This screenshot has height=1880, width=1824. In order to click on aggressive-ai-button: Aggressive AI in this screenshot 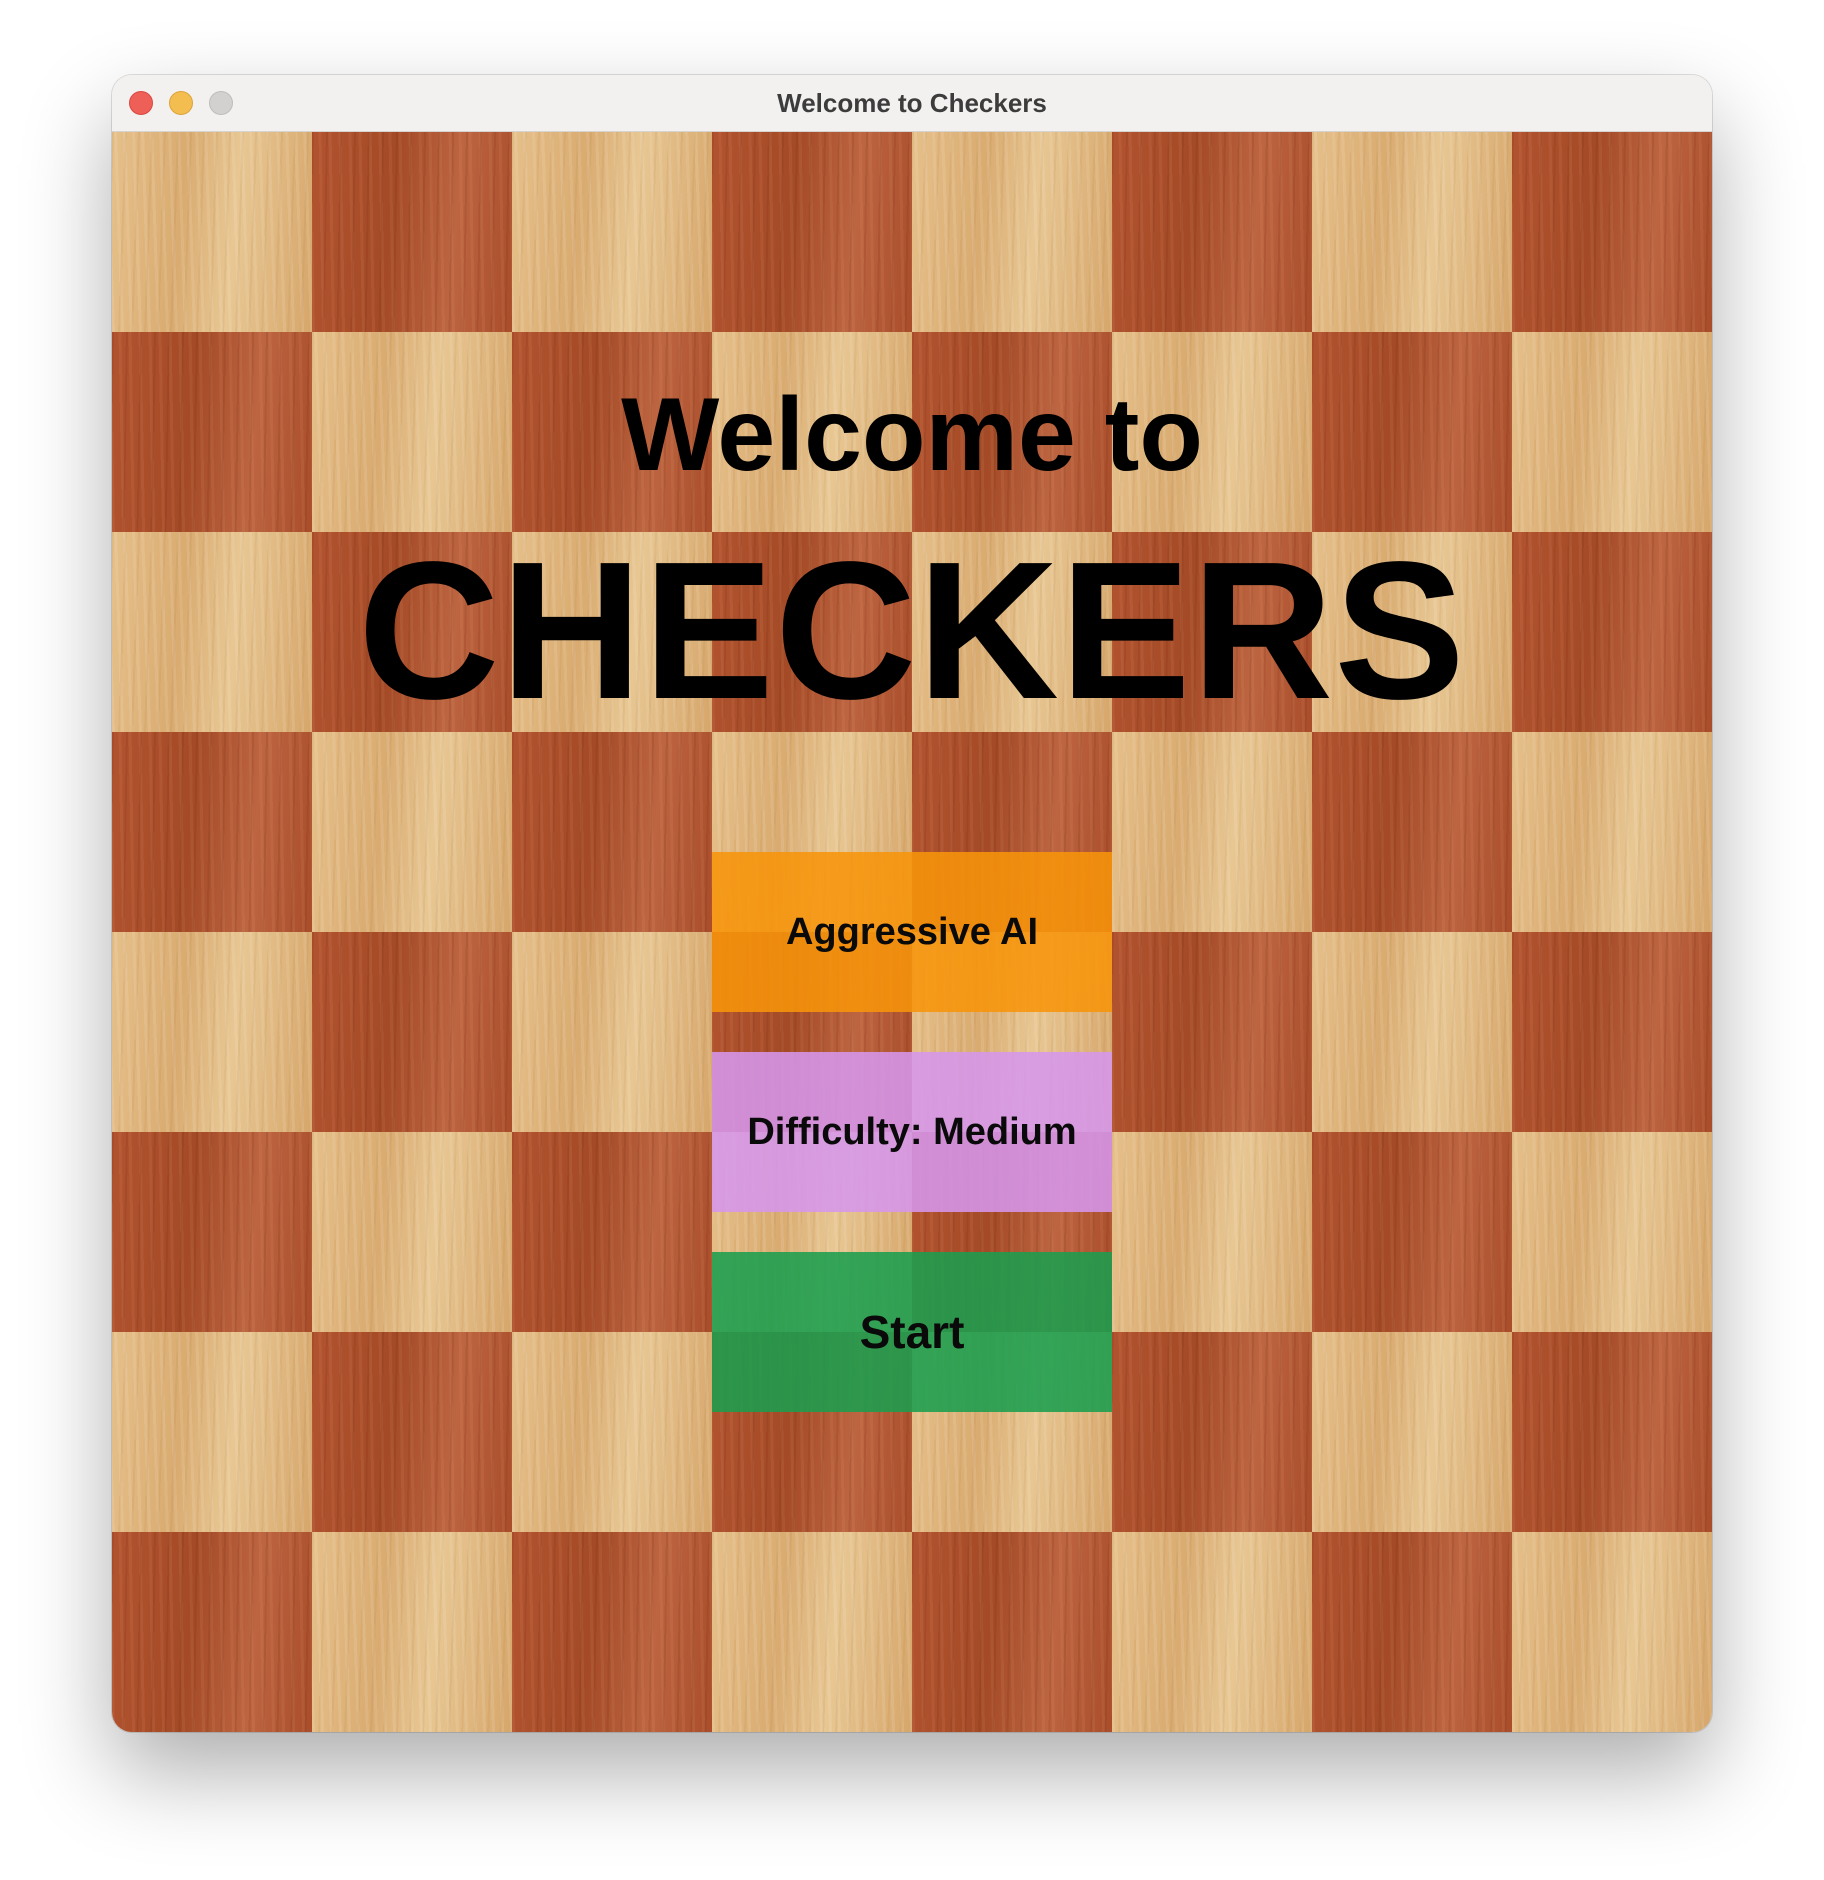, I will do `click(912, 932)`.